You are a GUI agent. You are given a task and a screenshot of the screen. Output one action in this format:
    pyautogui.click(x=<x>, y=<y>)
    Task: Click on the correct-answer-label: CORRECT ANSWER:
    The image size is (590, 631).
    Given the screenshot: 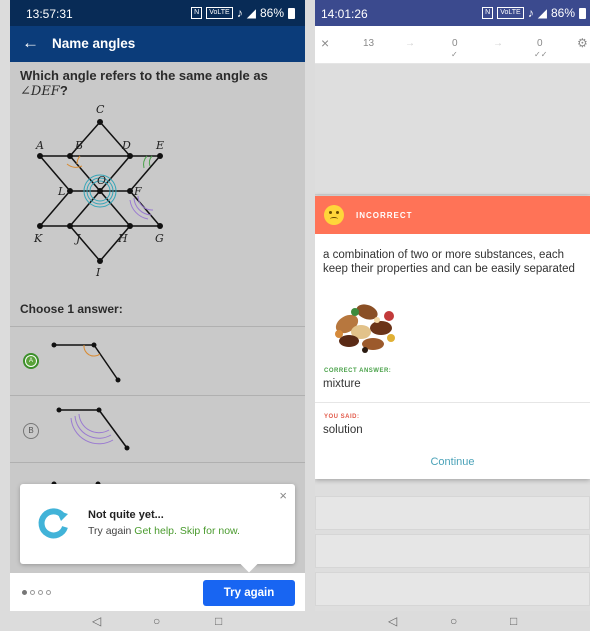 What is the action you would take?
    pyautogui.click(x=358, y=371)
    